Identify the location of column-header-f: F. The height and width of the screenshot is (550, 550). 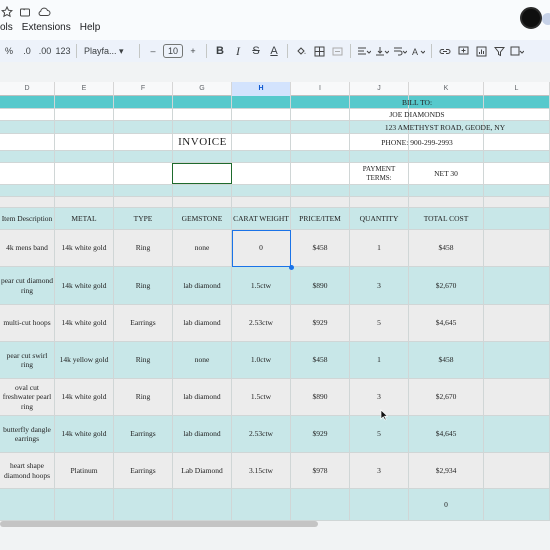
(143, 89).